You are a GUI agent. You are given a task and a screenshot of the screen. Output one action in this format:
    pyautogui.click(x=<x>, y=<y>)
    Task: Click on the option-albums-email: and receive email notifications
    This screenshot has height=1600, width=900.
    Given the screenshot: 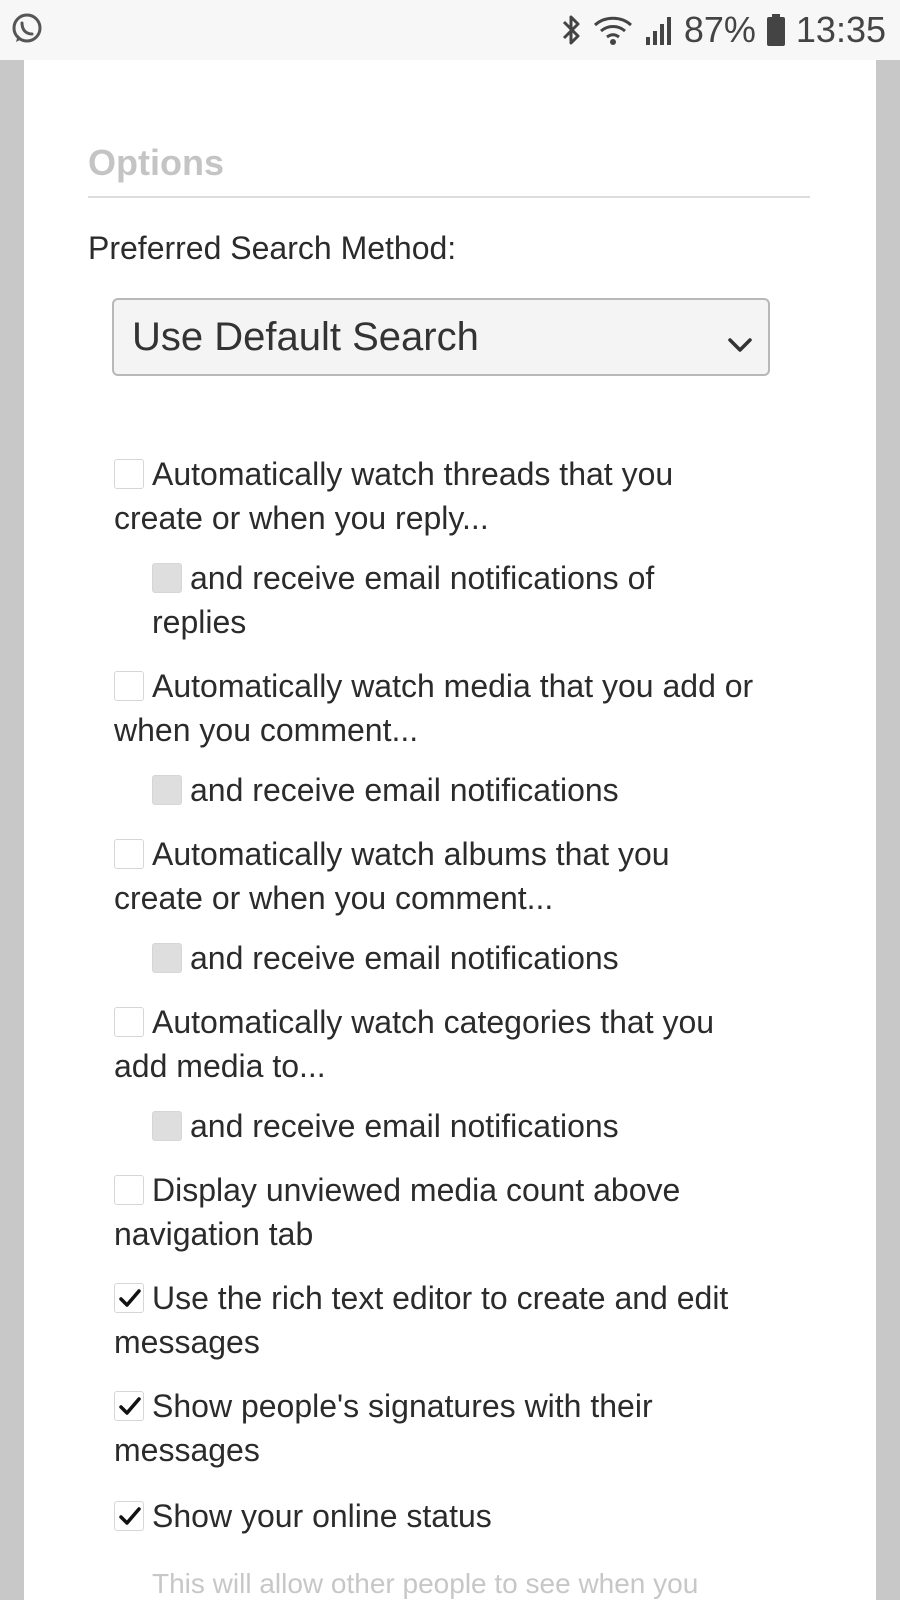 What is the action you would take?
    pyautogui.click(x=452, y=958)
    